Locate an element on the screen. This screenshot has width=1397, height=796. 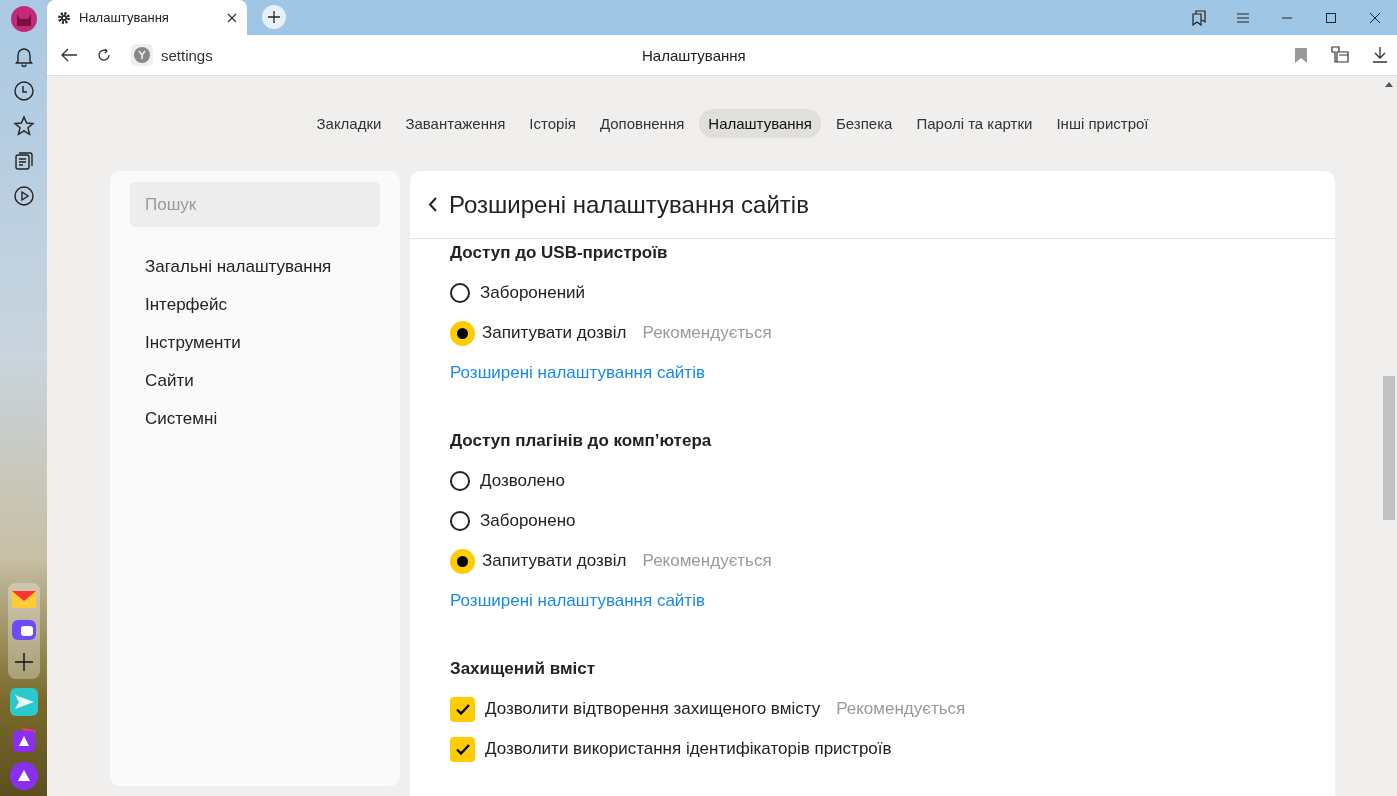
menu-icon is located at coordinates (1243, 17).